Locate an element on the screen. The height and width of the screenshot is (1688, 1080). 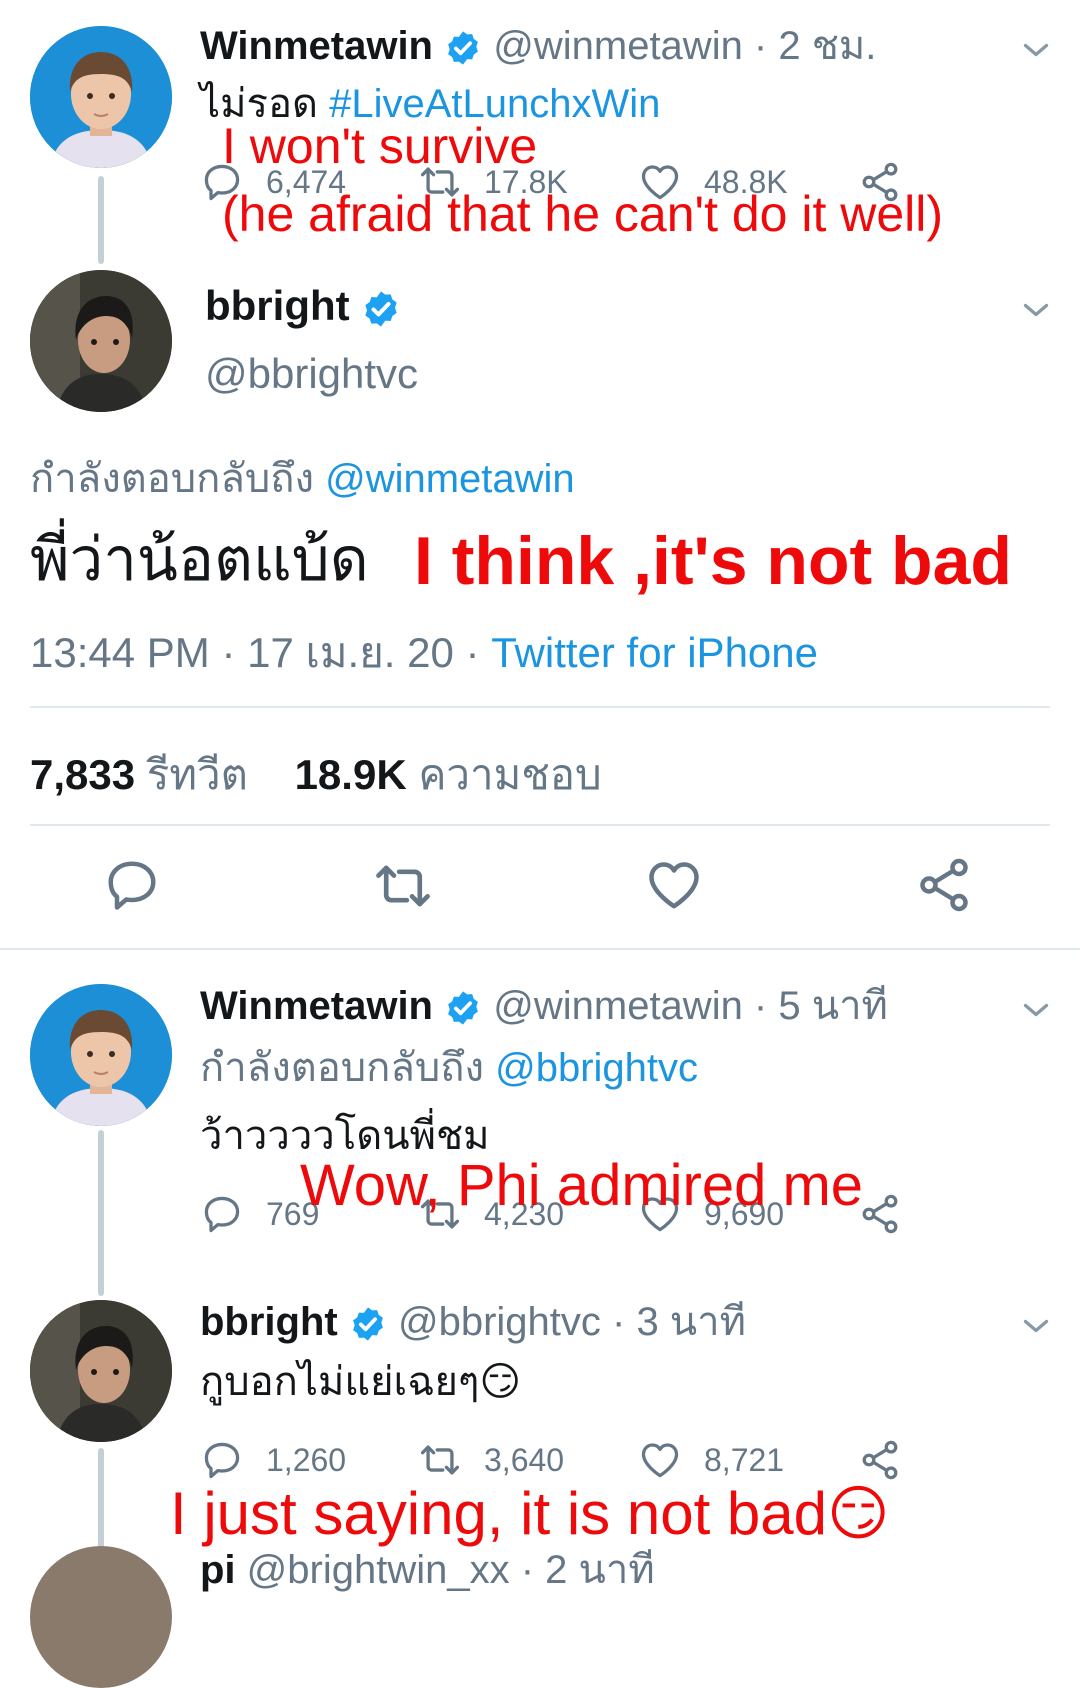
tweet-text: กูบอกไม่แย่เฉยๆ😏 is located at coordinates (361, 1382).